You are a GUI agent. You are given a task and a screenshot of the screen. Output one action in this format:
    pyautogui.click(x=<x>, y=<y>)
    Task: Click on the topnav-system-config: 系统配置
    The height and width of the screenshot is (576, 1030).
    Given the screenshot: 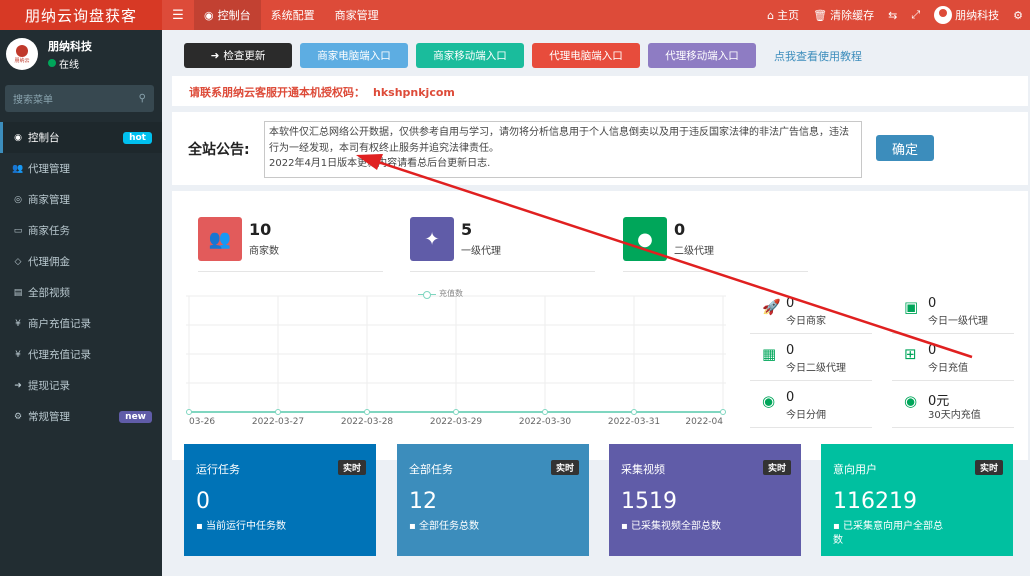 What is the action you would take?
    pyautogui.click(x=293, y=15)
    